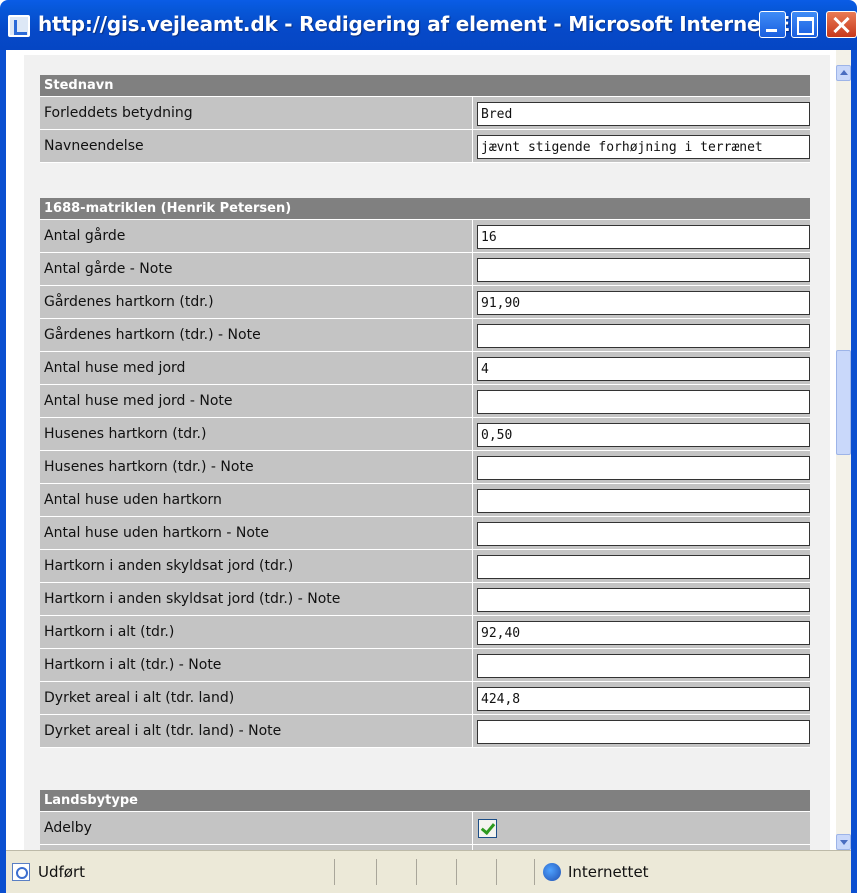 The height and width of the screenshot is (893, 857). I want to click on form-row: Navneendelse, so click(425, 146).